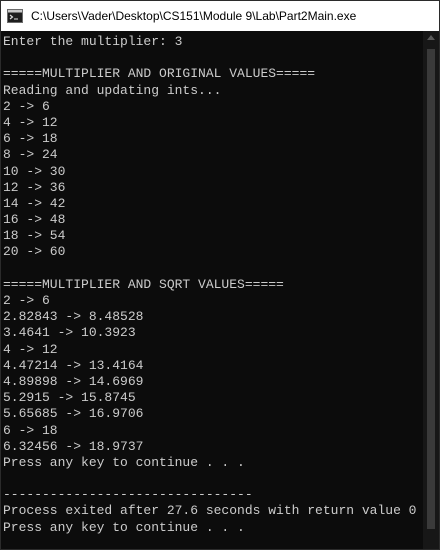 The width and height of the screenshot is (440, 550). I want to click on console-line: 18 -> 54, so click(34, 236).